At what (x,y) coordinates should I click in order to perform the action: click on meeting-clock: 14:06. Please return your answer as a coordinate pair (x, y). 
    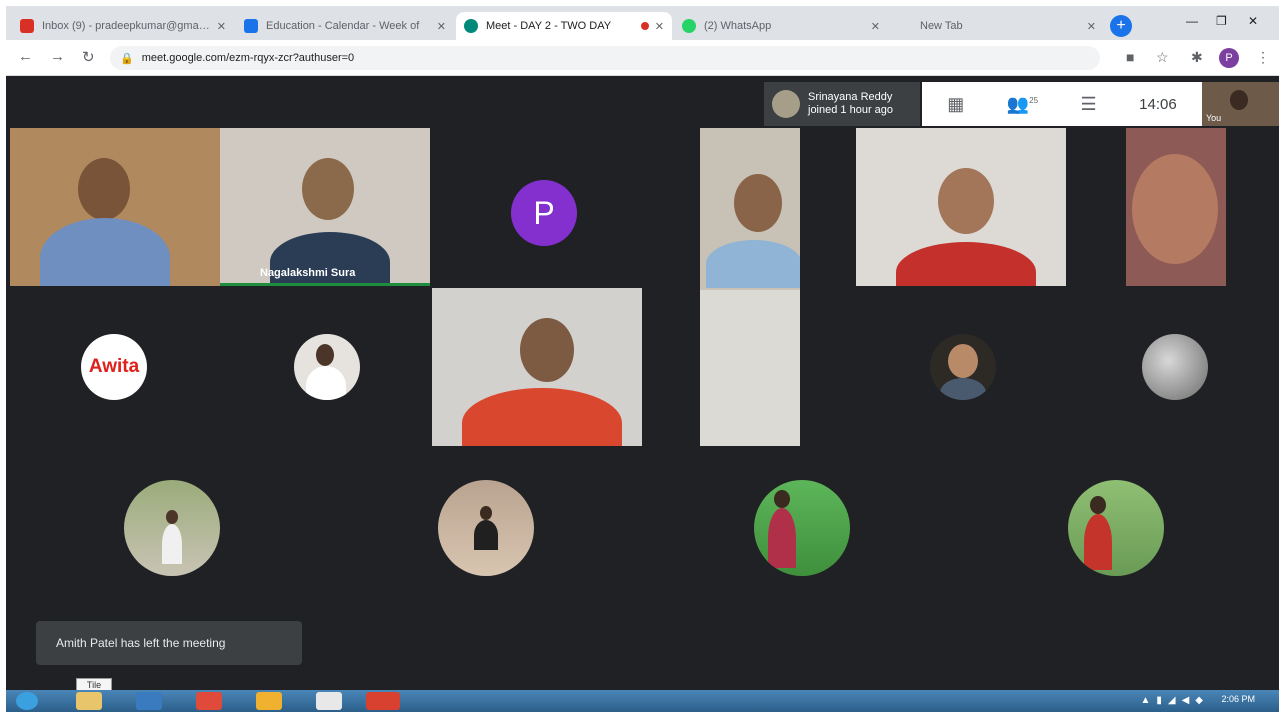
    Looking at the image, I should click on (1158, 104).